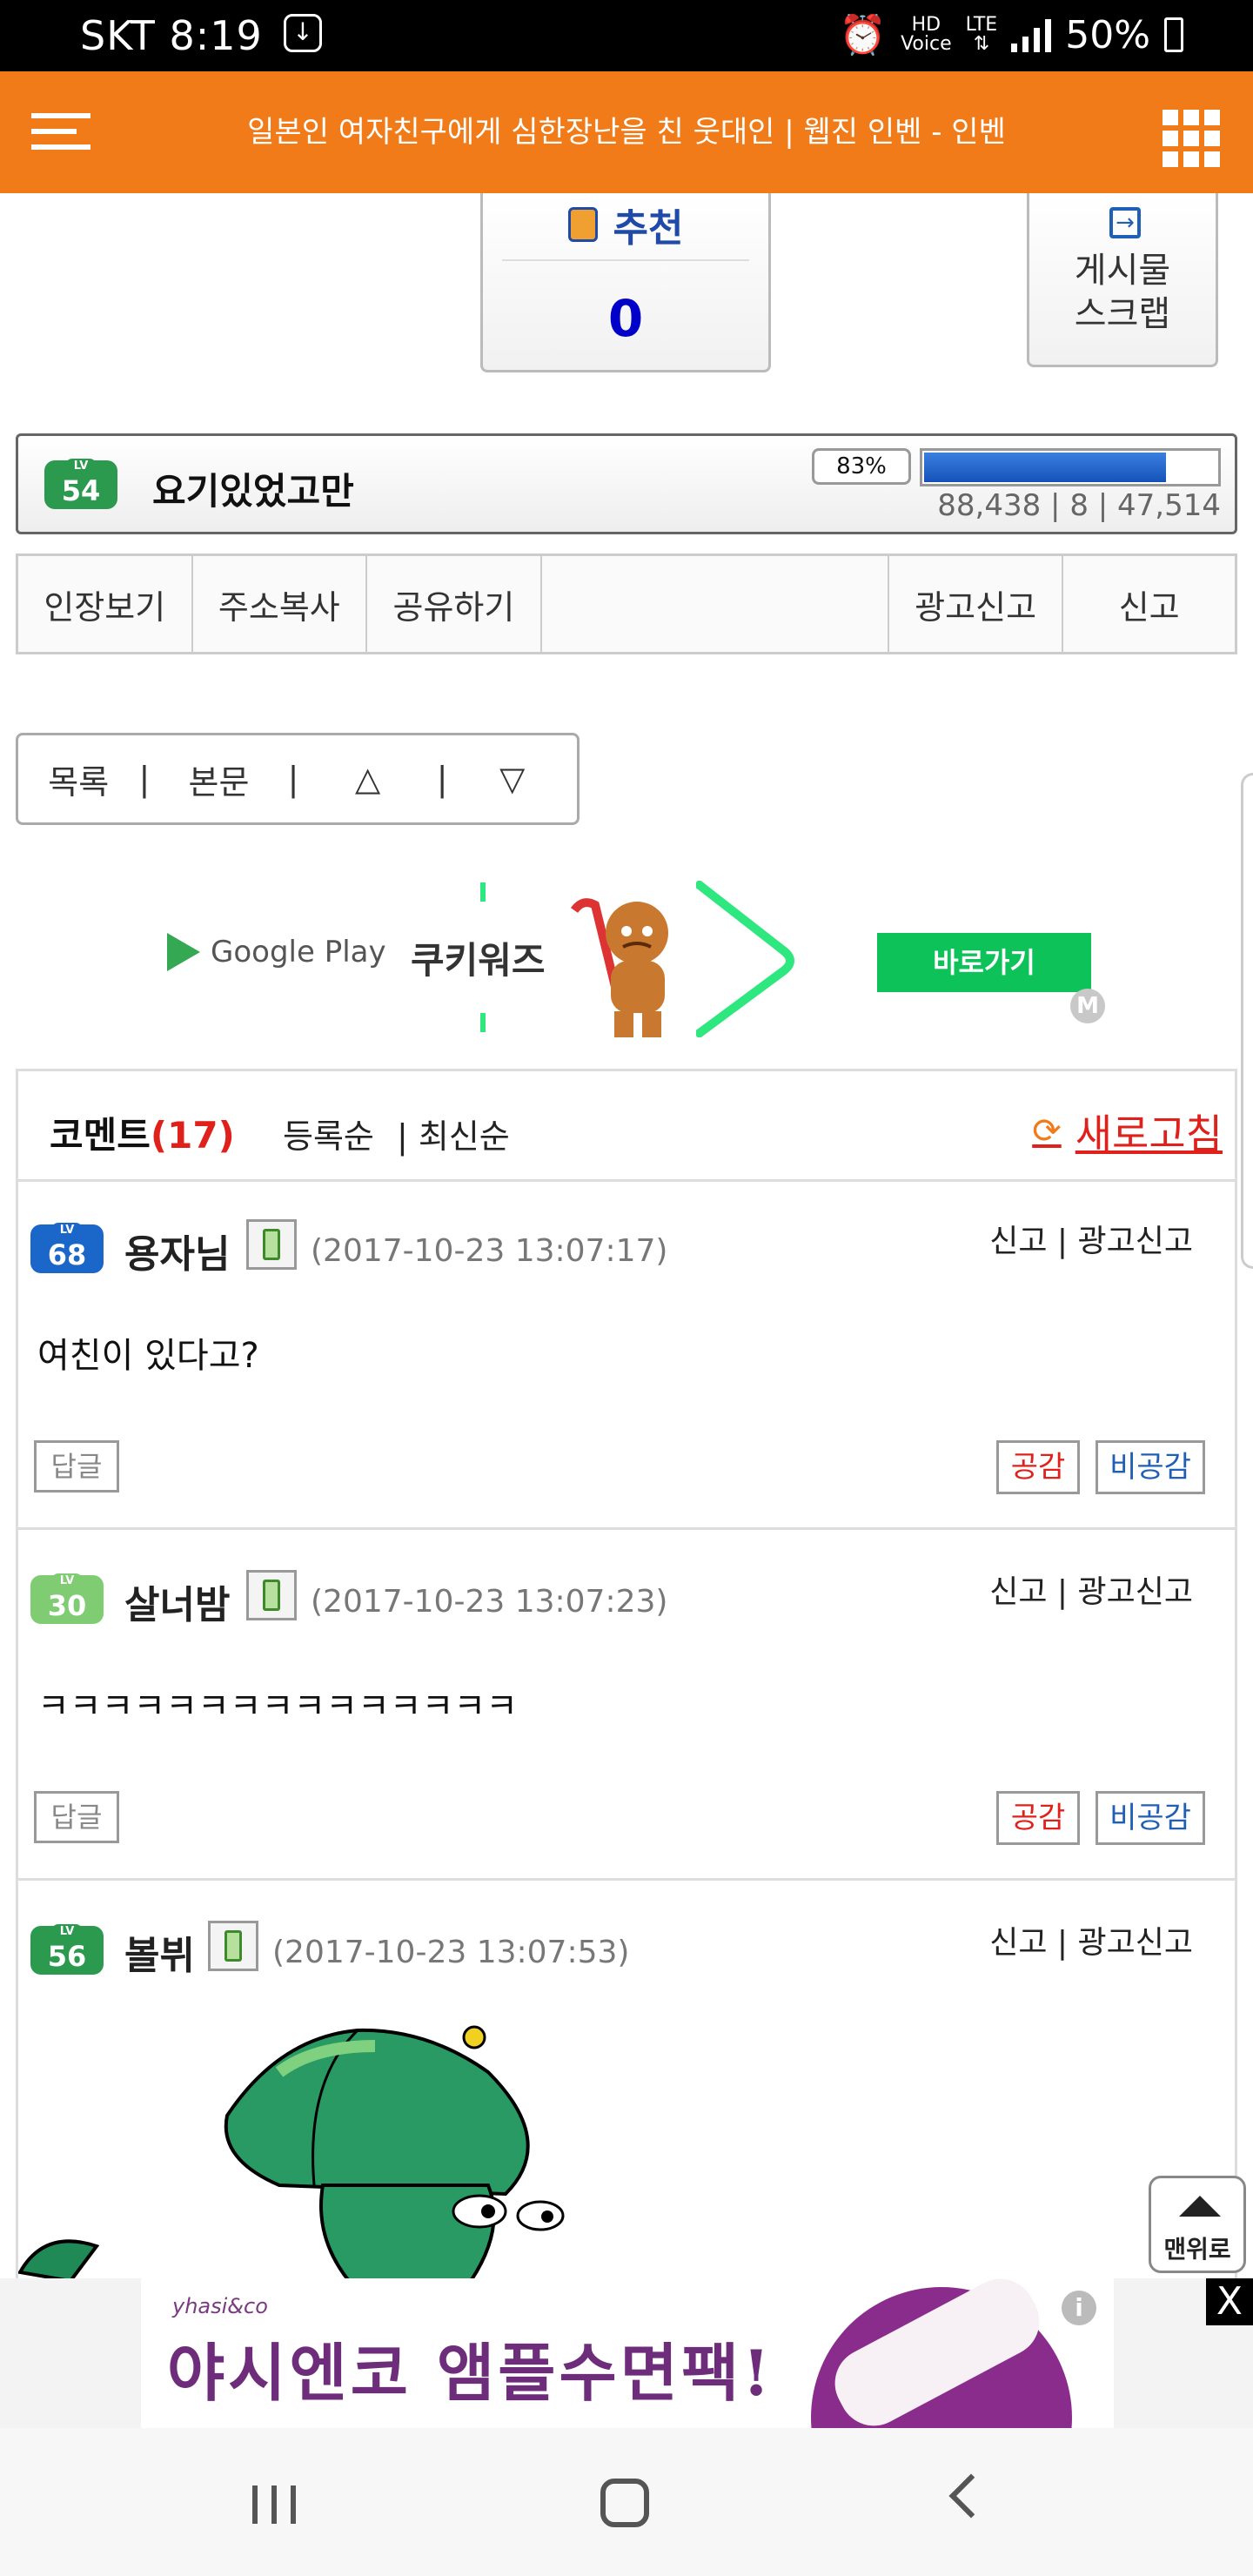  I want to click on actions-spacer, so click(715, 604).